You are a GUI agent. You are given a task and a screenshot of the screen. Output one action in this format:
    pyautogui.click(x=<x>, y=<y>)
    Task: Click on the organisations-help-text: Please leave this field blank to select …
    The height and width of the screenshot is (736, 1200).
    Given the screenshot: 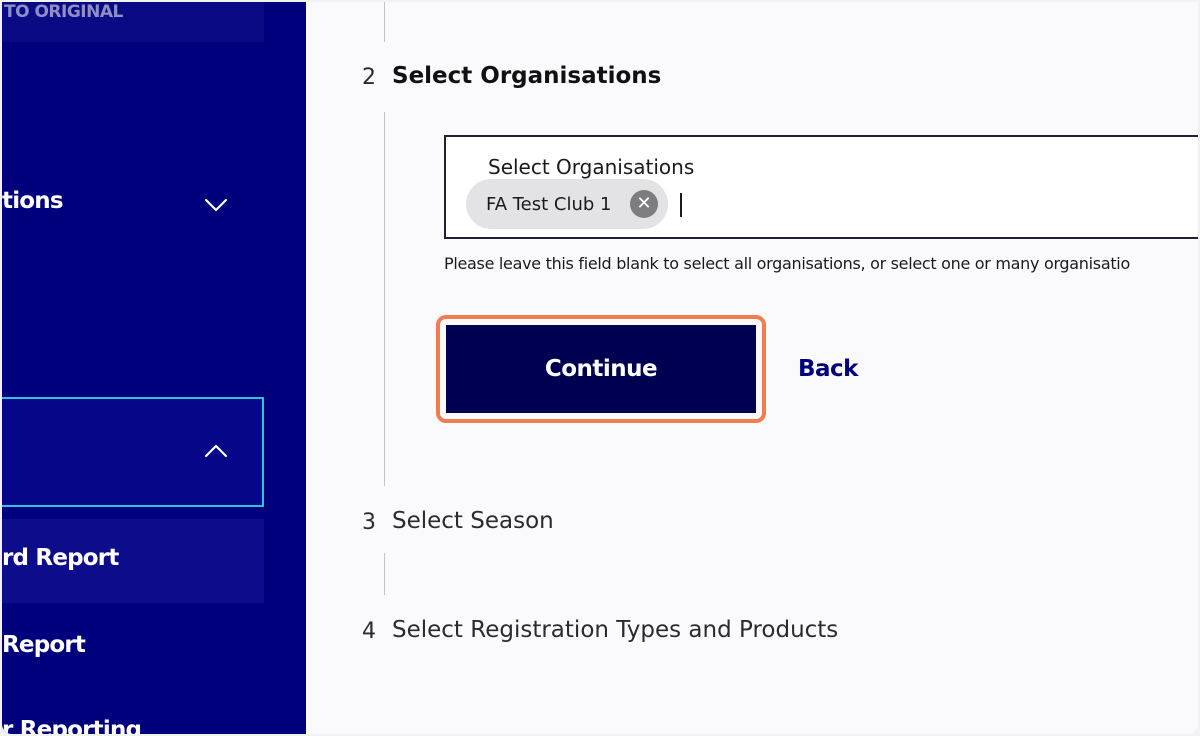 What is the action you would take?
    pyautogui.click(x=787, y=263)
    